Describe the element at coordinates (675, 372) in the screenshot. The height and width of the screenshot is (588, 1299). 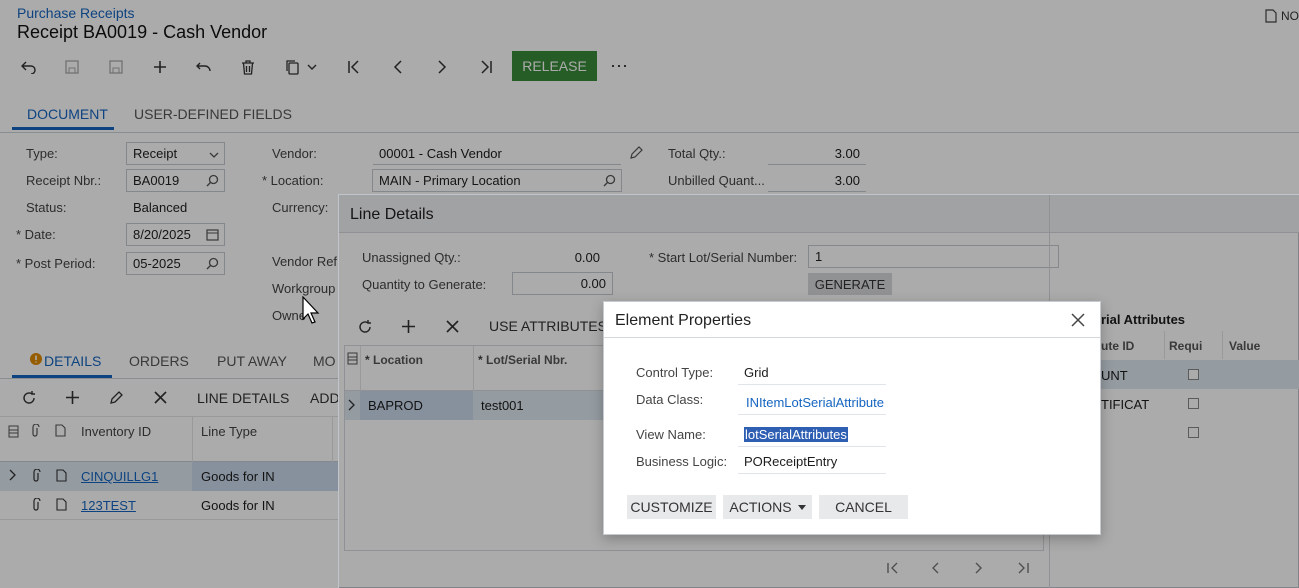
I see `control-type-label: Control Type:` at that location.